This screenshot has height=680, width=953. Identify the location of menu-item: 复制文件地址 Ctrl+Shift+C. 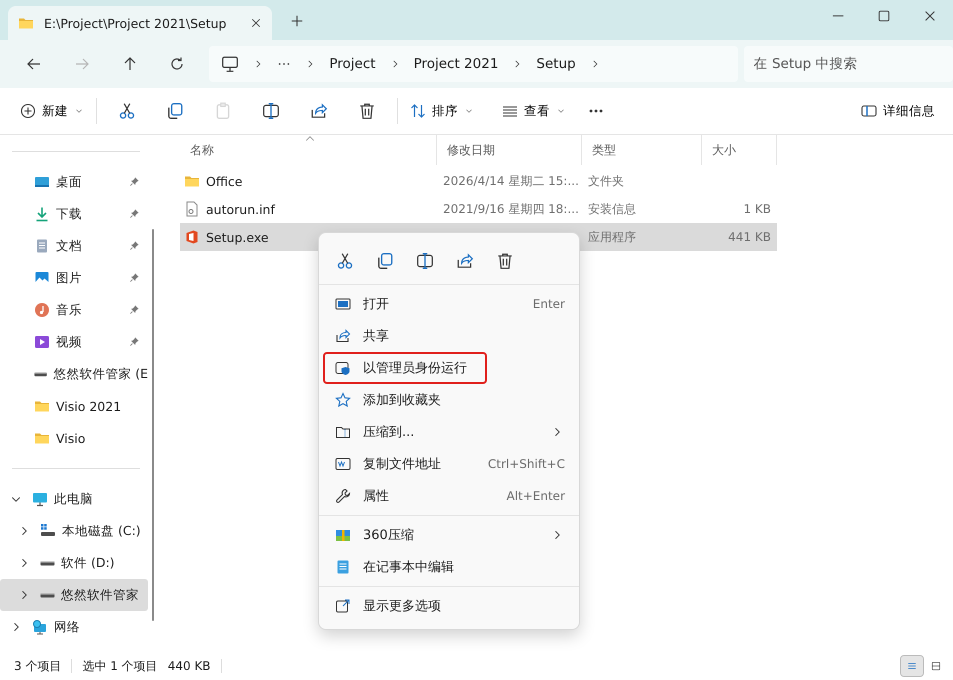
(449, 464).